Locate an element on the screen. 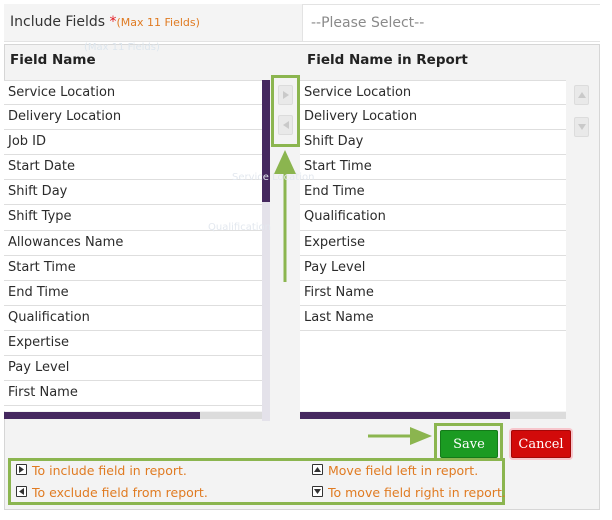 The width and height of the screenshot is (612, 520). report-field-heading: Field Name in Report is located at coordinates (387, 60).